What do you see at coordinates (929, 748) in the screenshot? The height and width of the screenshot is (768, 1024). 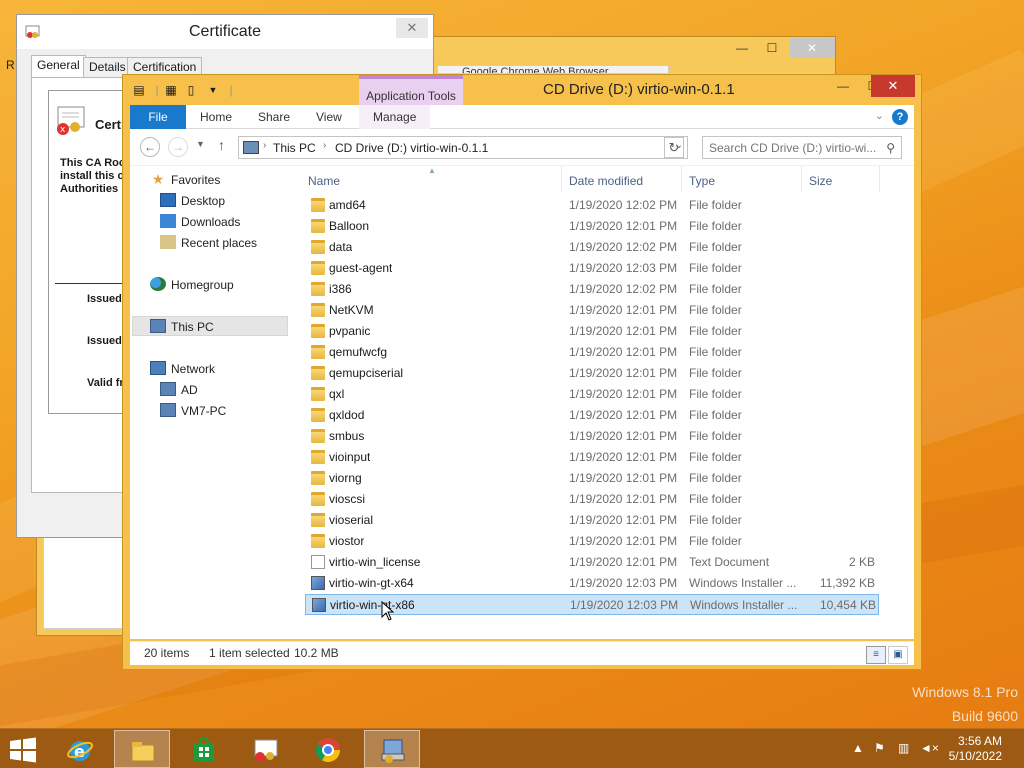 I see `volume-muted-icon: ◄×` at bounding box center [929, 748].